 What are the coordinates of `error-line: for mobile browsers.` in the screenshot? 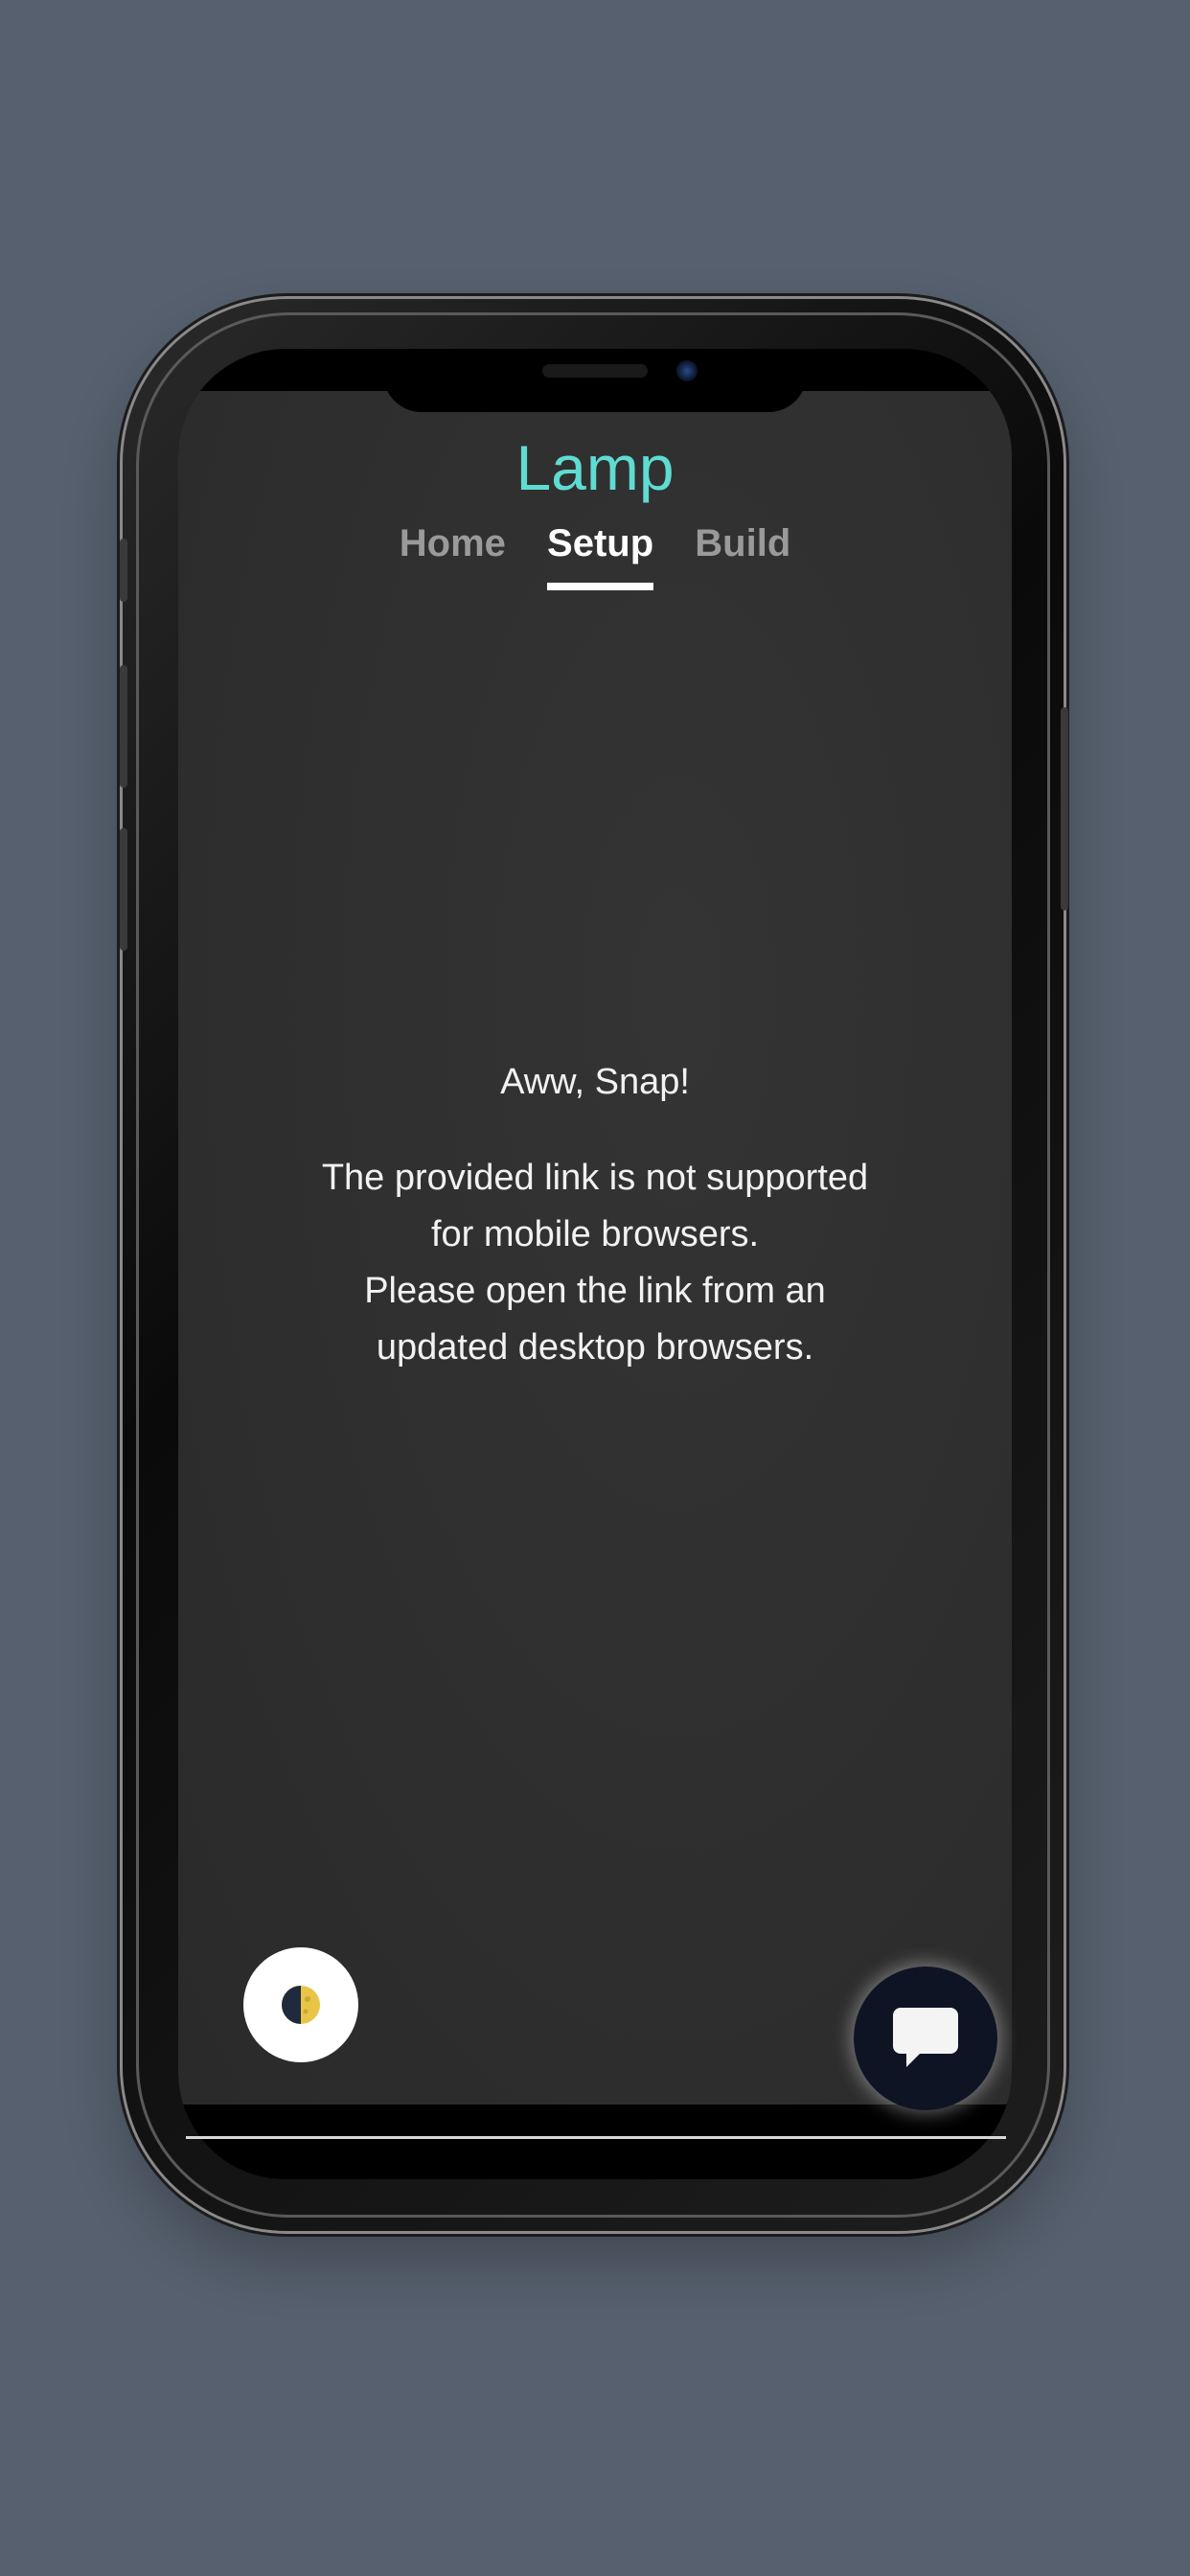 It's located at (595, 1234).